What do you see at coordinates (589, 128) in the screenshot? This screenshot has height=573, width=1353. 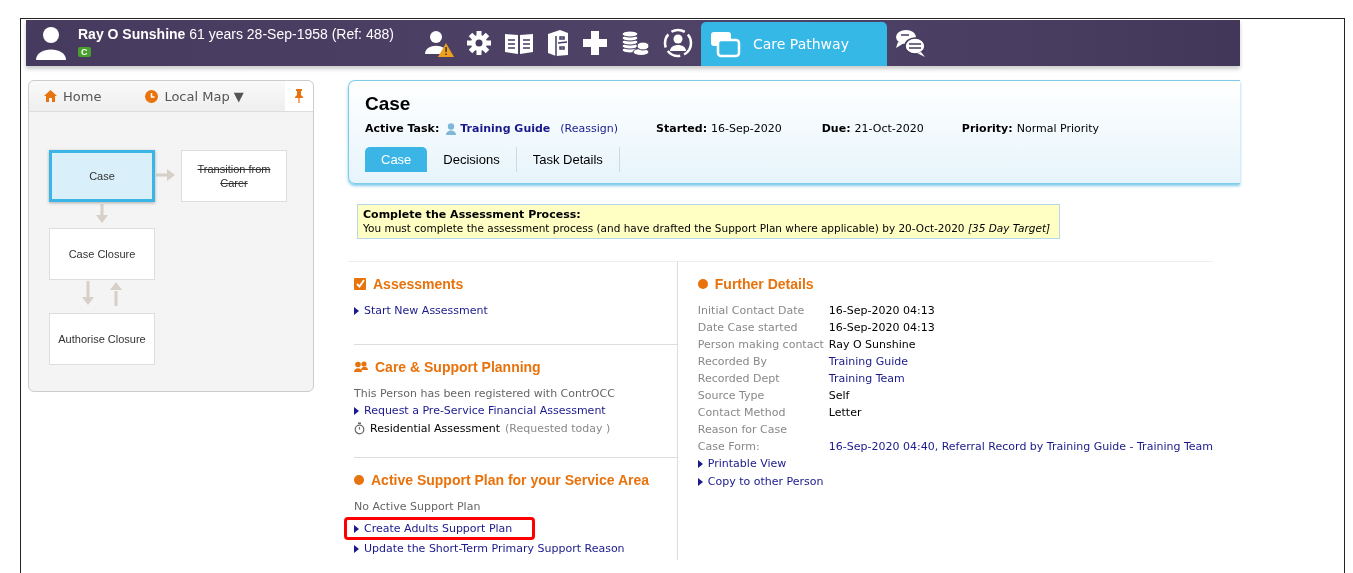 I see `reassign-link: (Reassign)` at bounding box center [589, 128].